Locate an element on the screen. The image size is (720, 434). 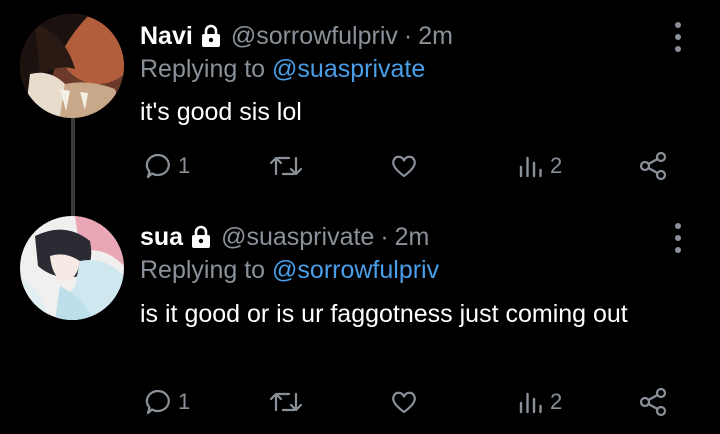
like-icon is located at coordinates (404, 402).